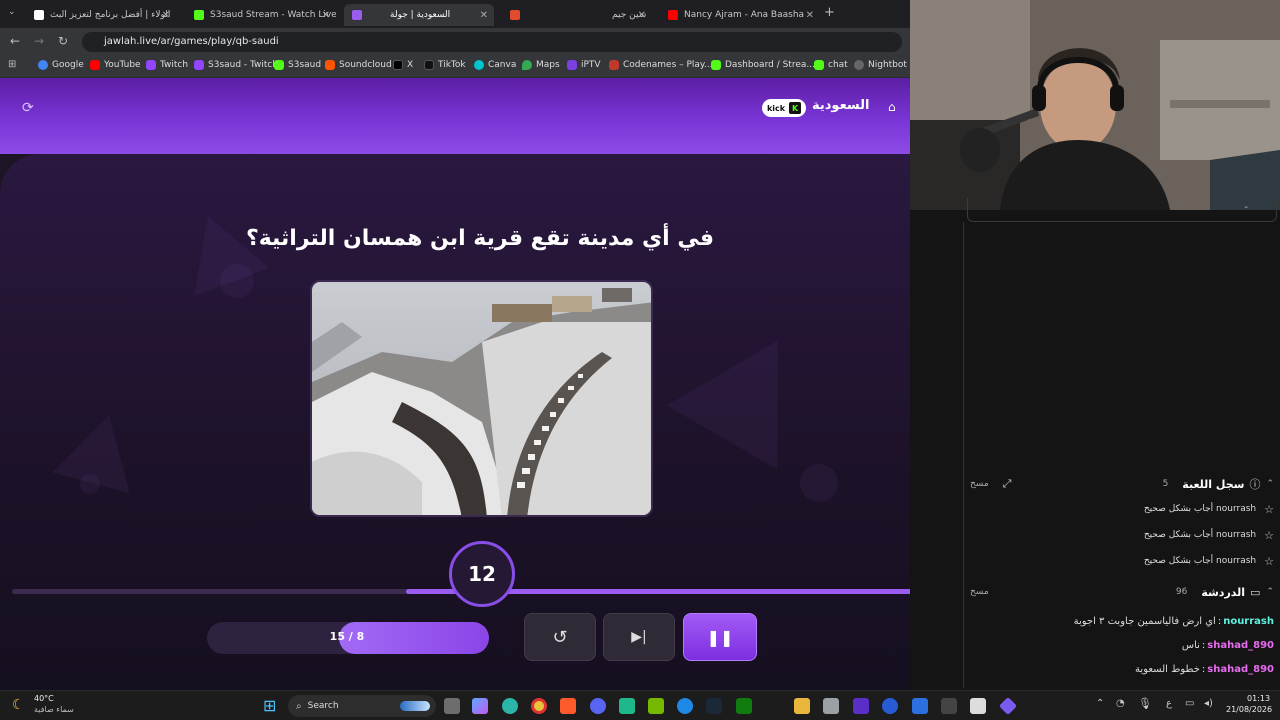 The height and width of the screenshot is (720, 1280). I want to click on x-icon, so click(398, 65).